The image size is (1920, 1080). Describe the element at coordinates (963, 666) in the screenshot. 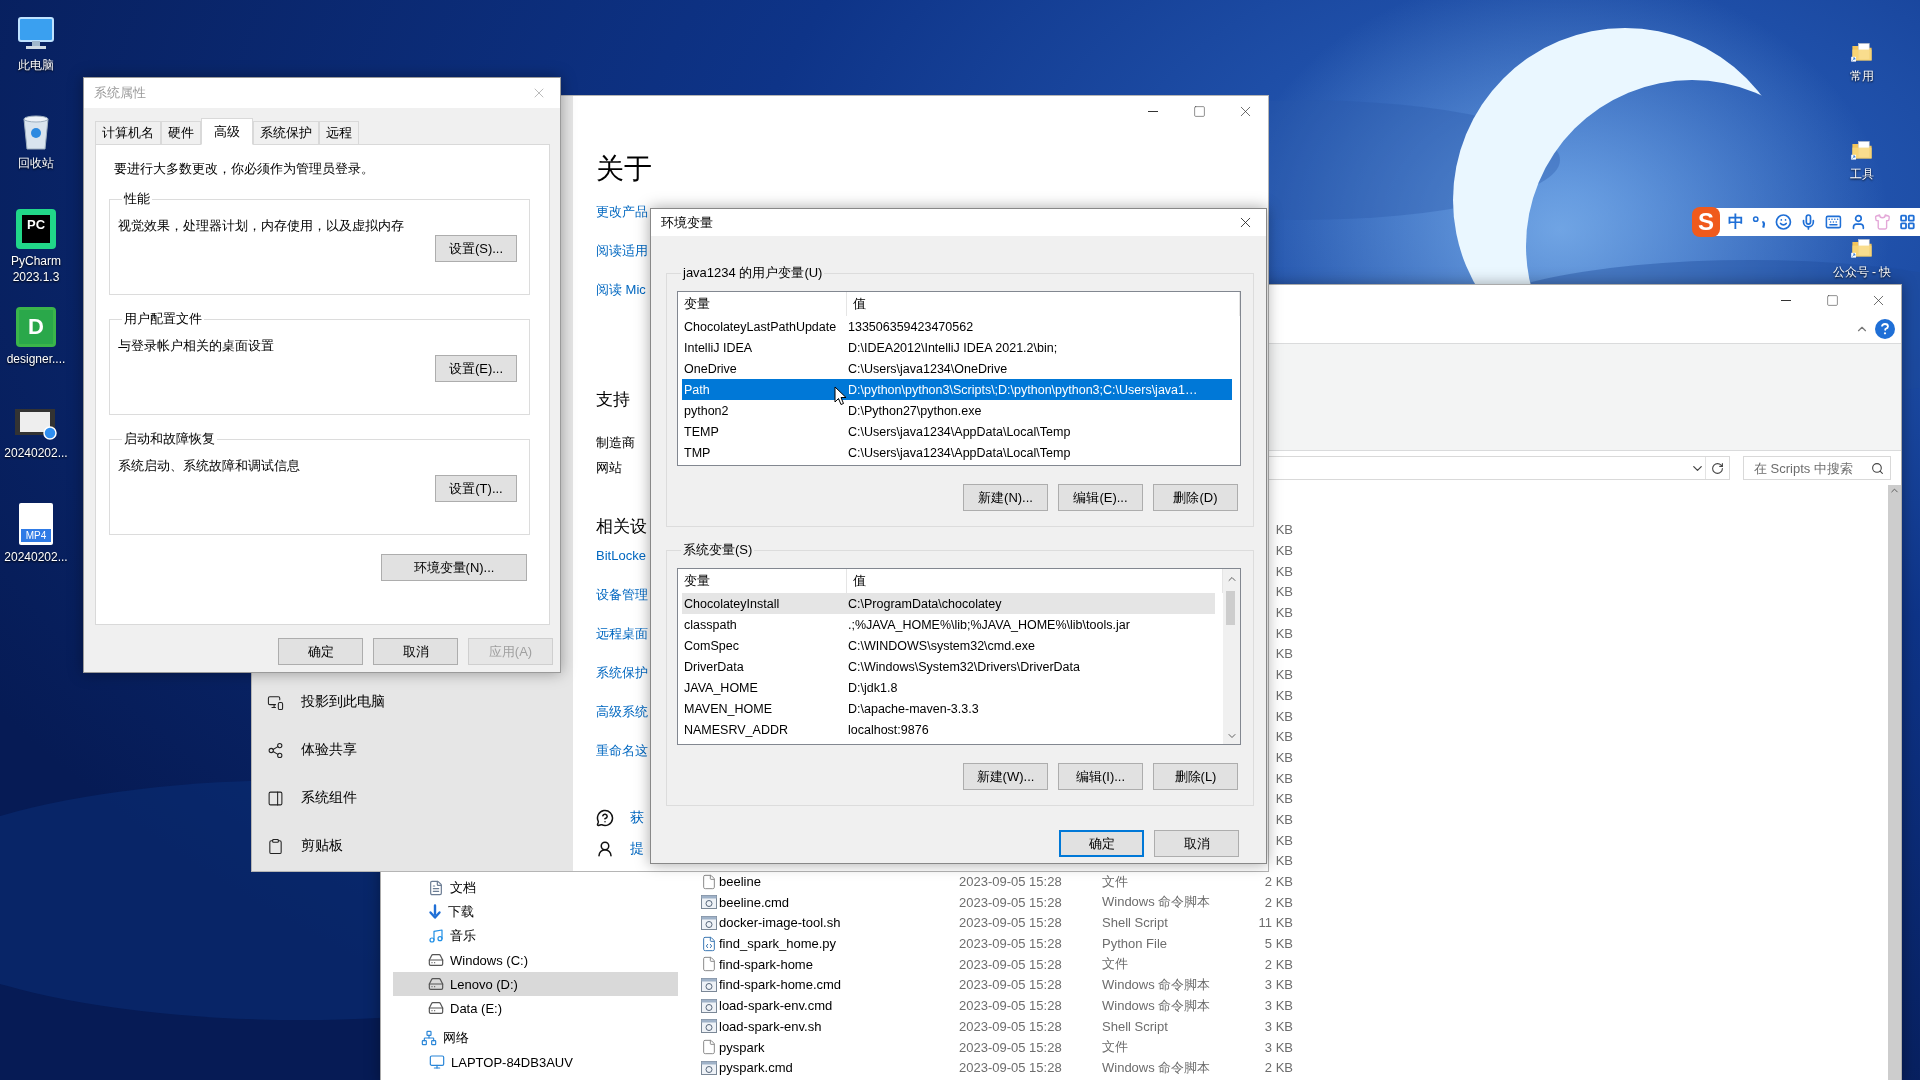

I see `variable-value: C:\Windows\System32\Drivers\DriverData` at that location.